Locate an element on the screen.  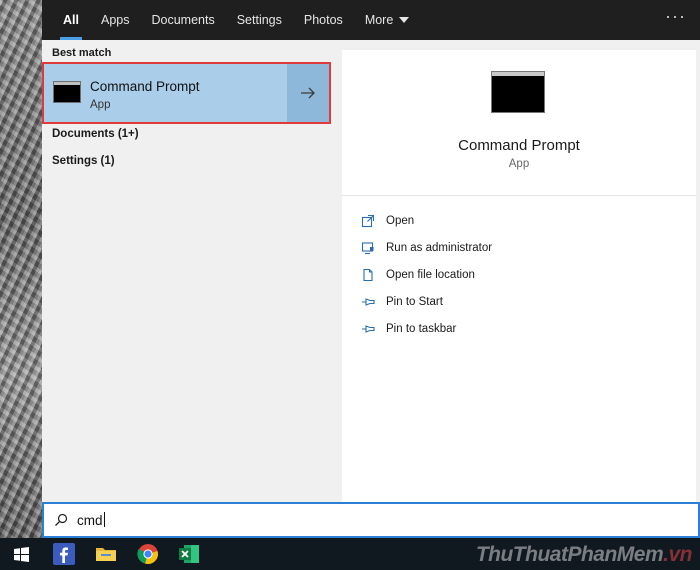
tab-documents: Documents is located at coordinates (182, 20).